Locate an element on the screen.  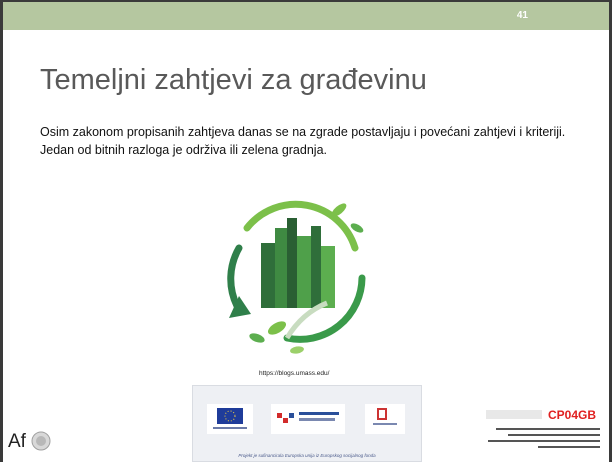
image-source: https://blogs.umass.edu/ is located at coordinates (294, 373).